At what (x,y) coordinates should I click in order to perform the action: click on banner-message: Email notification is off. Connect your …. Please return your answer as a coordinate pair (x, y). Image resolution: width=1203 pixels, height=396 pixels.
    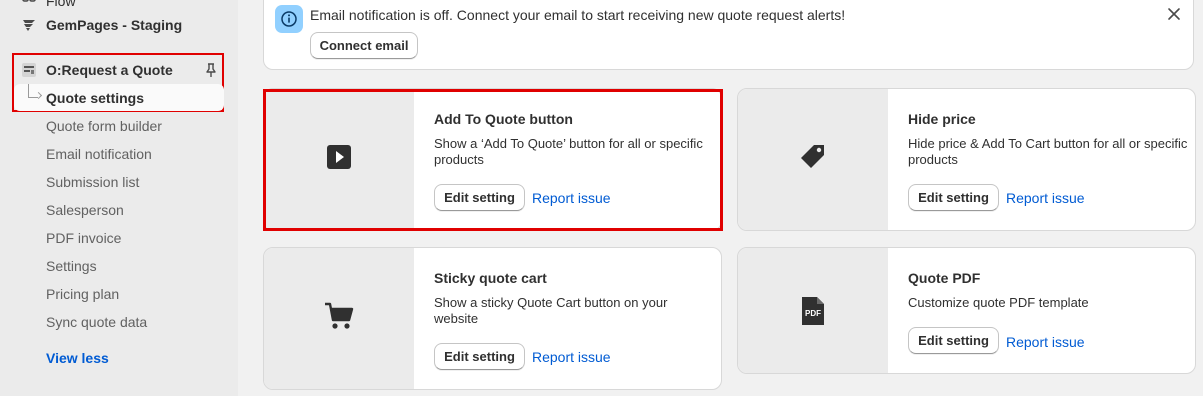
    Looking at the image, I should click on (578, 15).